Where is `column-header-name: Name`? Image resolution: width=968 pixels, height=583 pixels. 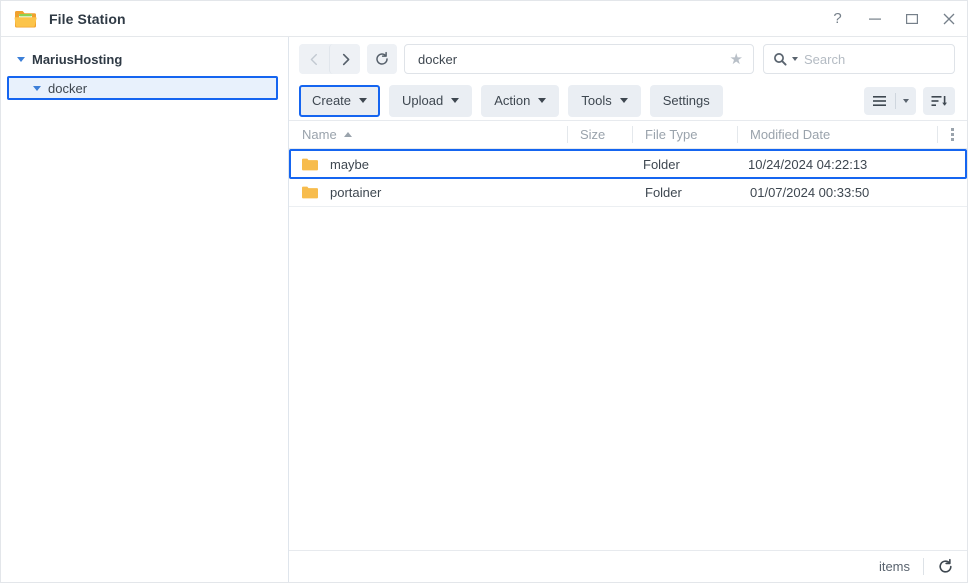
column-header-name: Name is located at coordinates (428, 134).